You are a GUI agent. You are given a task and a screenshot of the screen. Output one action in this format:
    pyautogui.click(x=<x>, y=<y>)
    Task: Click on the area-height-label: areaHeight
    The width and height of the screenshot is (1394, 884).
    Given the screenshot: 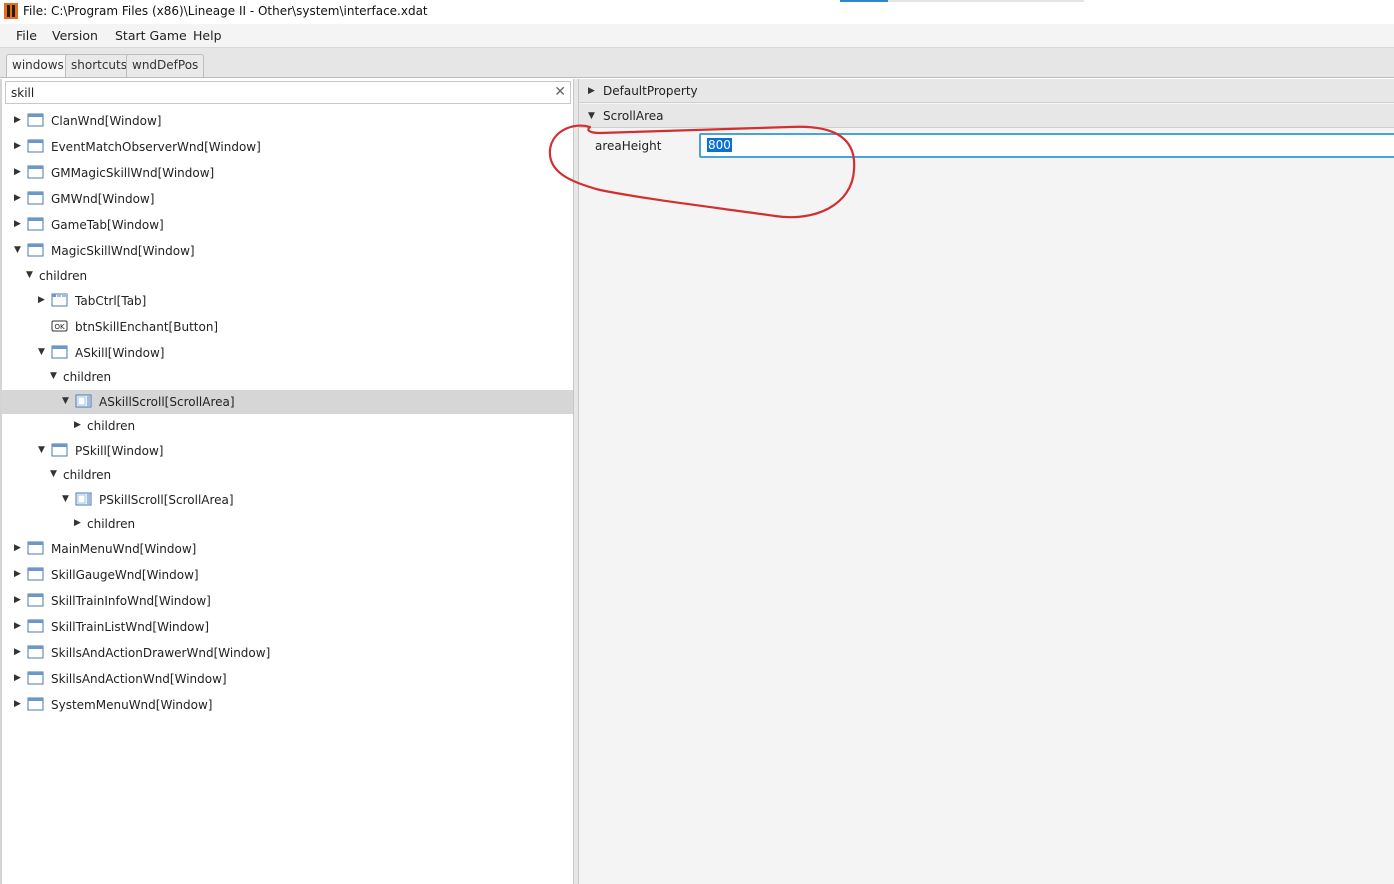 What is the action you would take?
    pyautogui.click(x=628, y=146)
    